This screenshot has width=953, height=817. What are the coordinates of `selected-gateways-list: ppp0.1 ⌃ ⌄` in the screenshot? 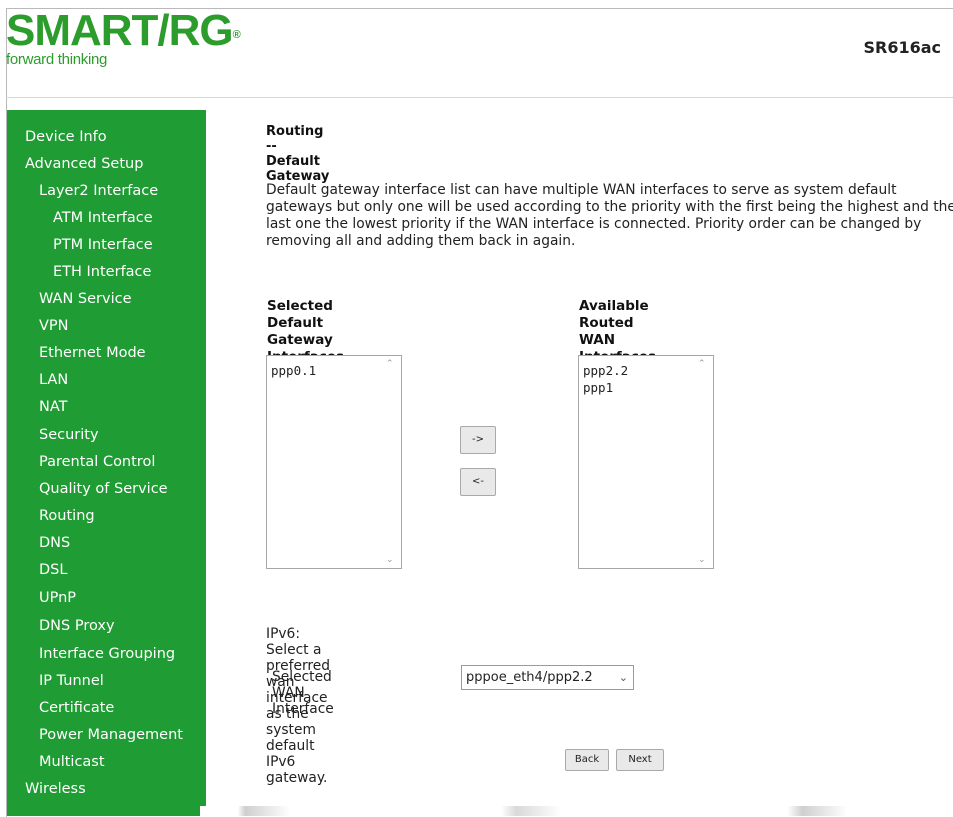 It's located at (334, 462).